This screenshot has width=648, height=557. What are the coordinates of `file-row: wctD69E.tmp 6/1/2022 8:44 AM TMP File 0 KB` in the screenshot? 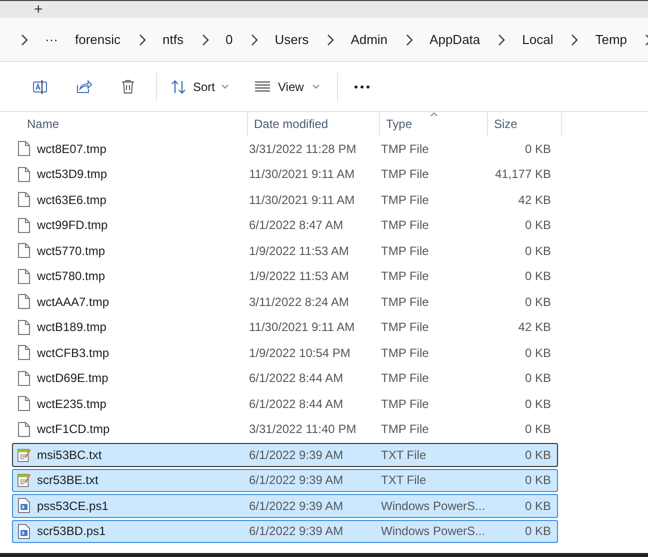 It's located at (285, 378).